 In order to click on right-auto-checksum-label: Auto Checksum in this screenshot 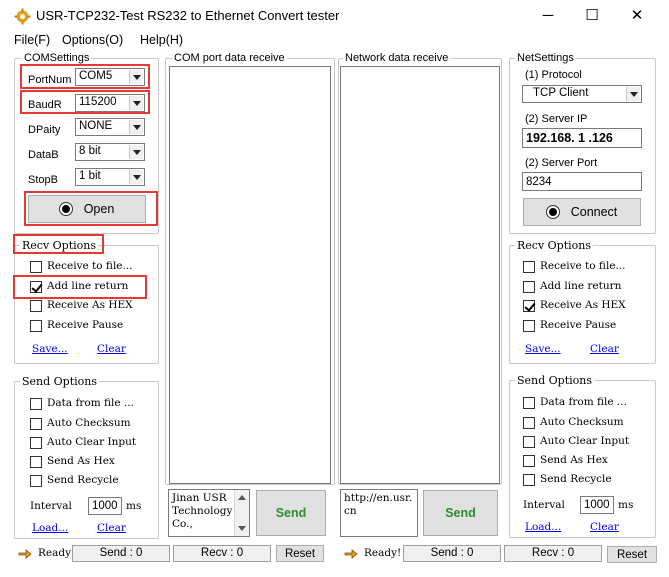, I will do `click(582, 422)`.